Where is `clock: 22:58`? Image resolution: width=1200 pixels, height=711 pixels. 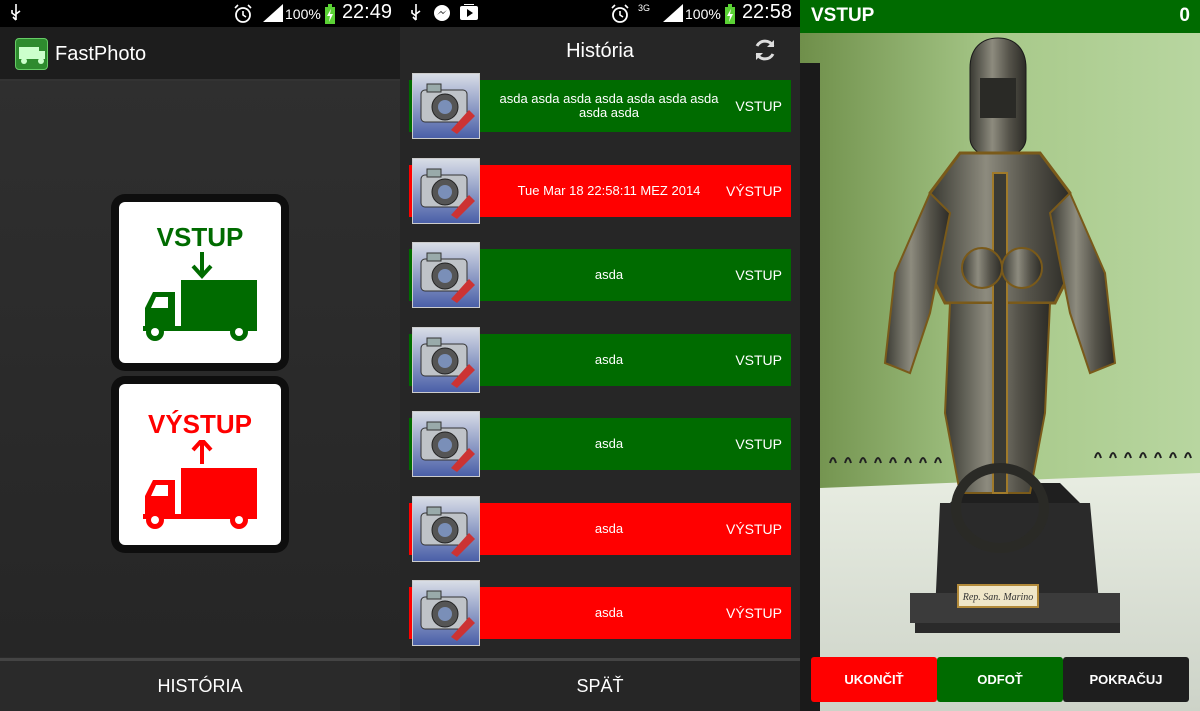
clock: 22:58 is located at coordinates (766, 12).